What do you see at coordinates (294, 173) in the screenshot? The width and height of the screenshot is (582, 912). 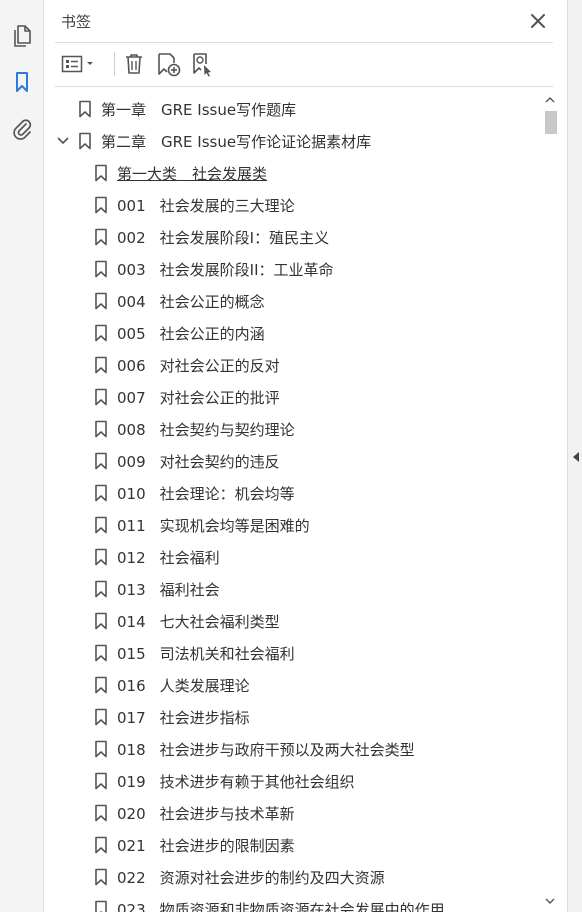 I see `bookmark-row: 第一大类 社会发展类` at bounding box center [294, 173].